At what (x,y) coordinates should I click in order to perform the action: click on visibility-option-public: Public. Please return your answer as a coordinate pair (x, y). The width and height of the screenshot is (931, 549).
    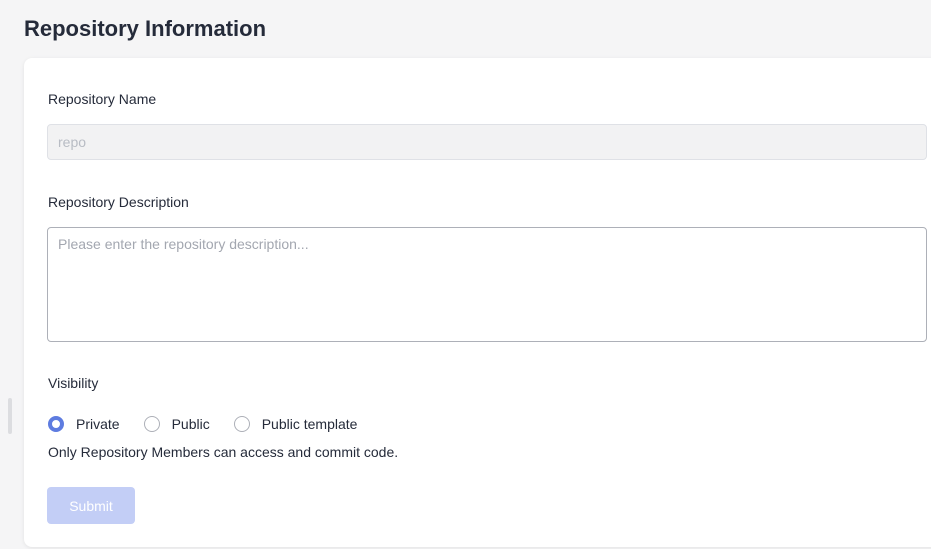
    Looking at the image, I should click on (176, 424).